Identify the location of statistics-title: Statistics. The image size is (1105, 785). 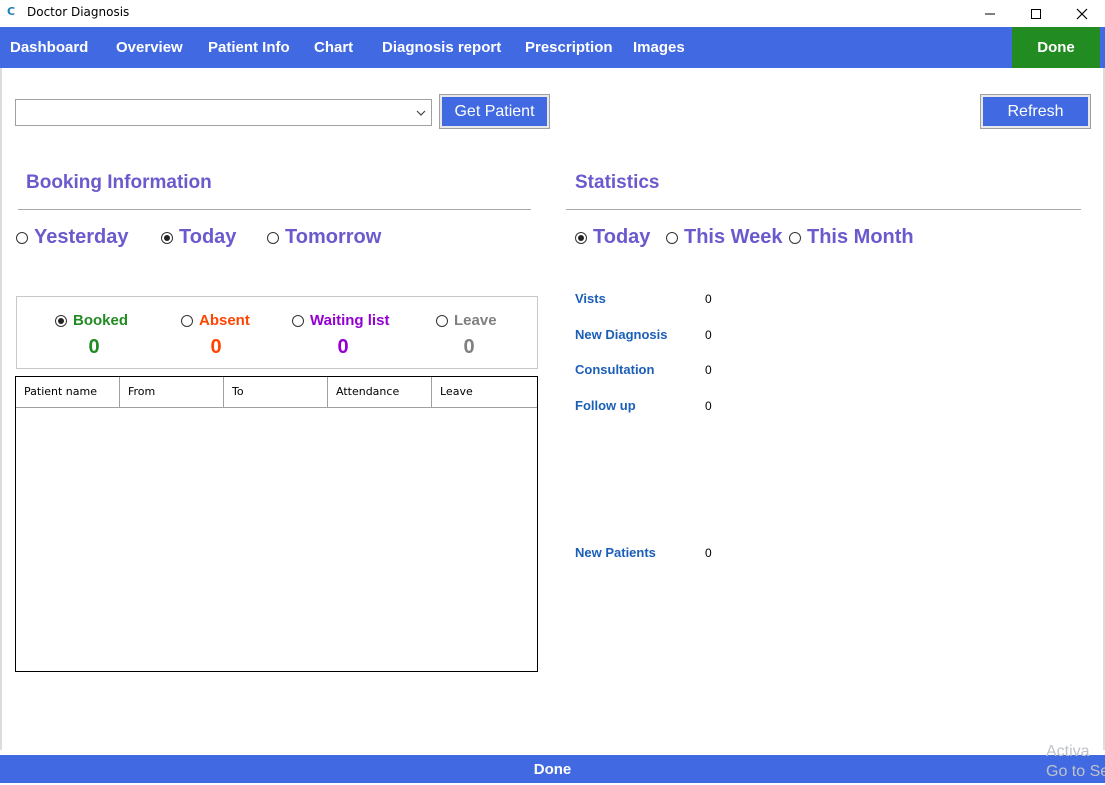
(617, 182).